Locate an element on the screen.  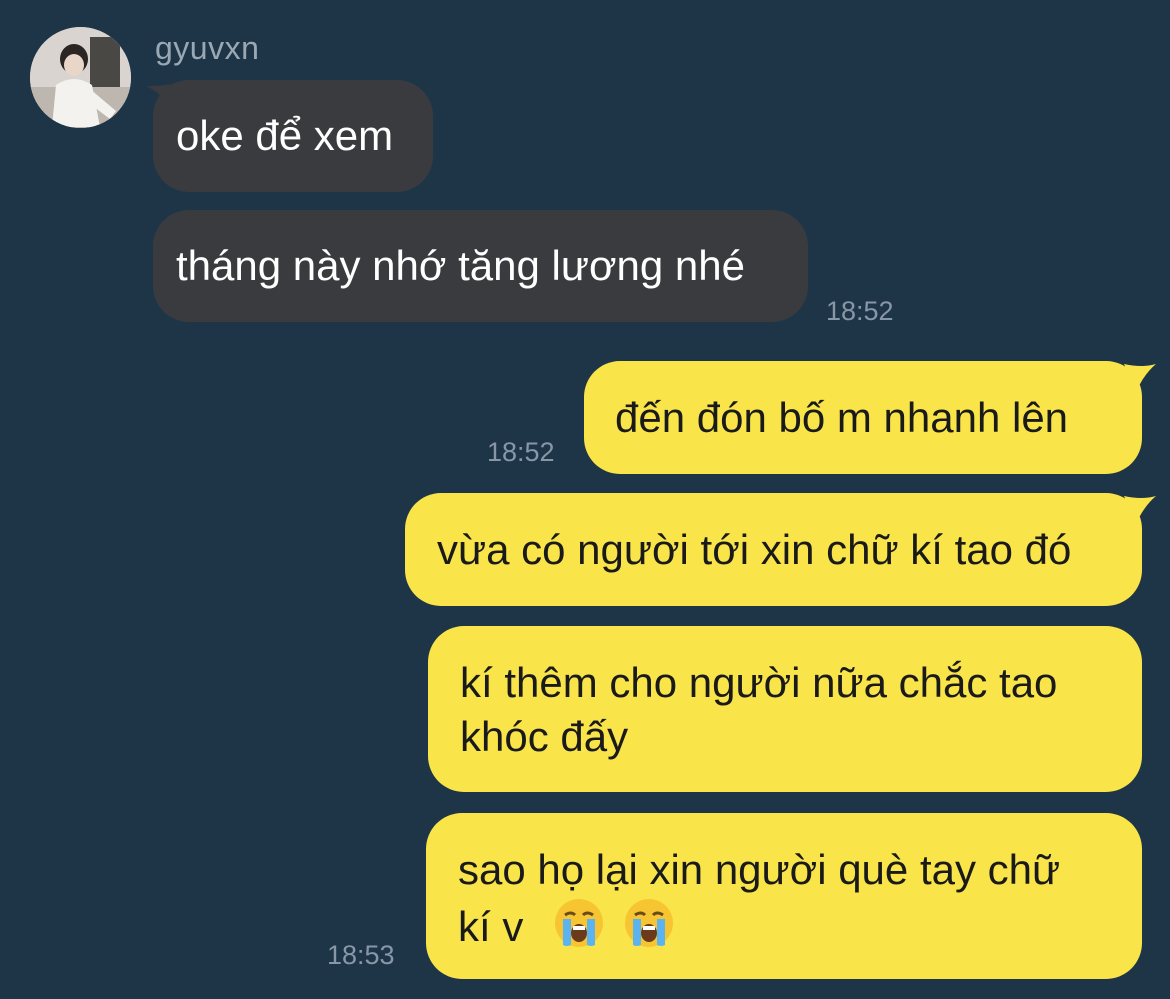
message-text: vừa có người tới xin chữ kí tao đó is located at coordinates (754, 549).